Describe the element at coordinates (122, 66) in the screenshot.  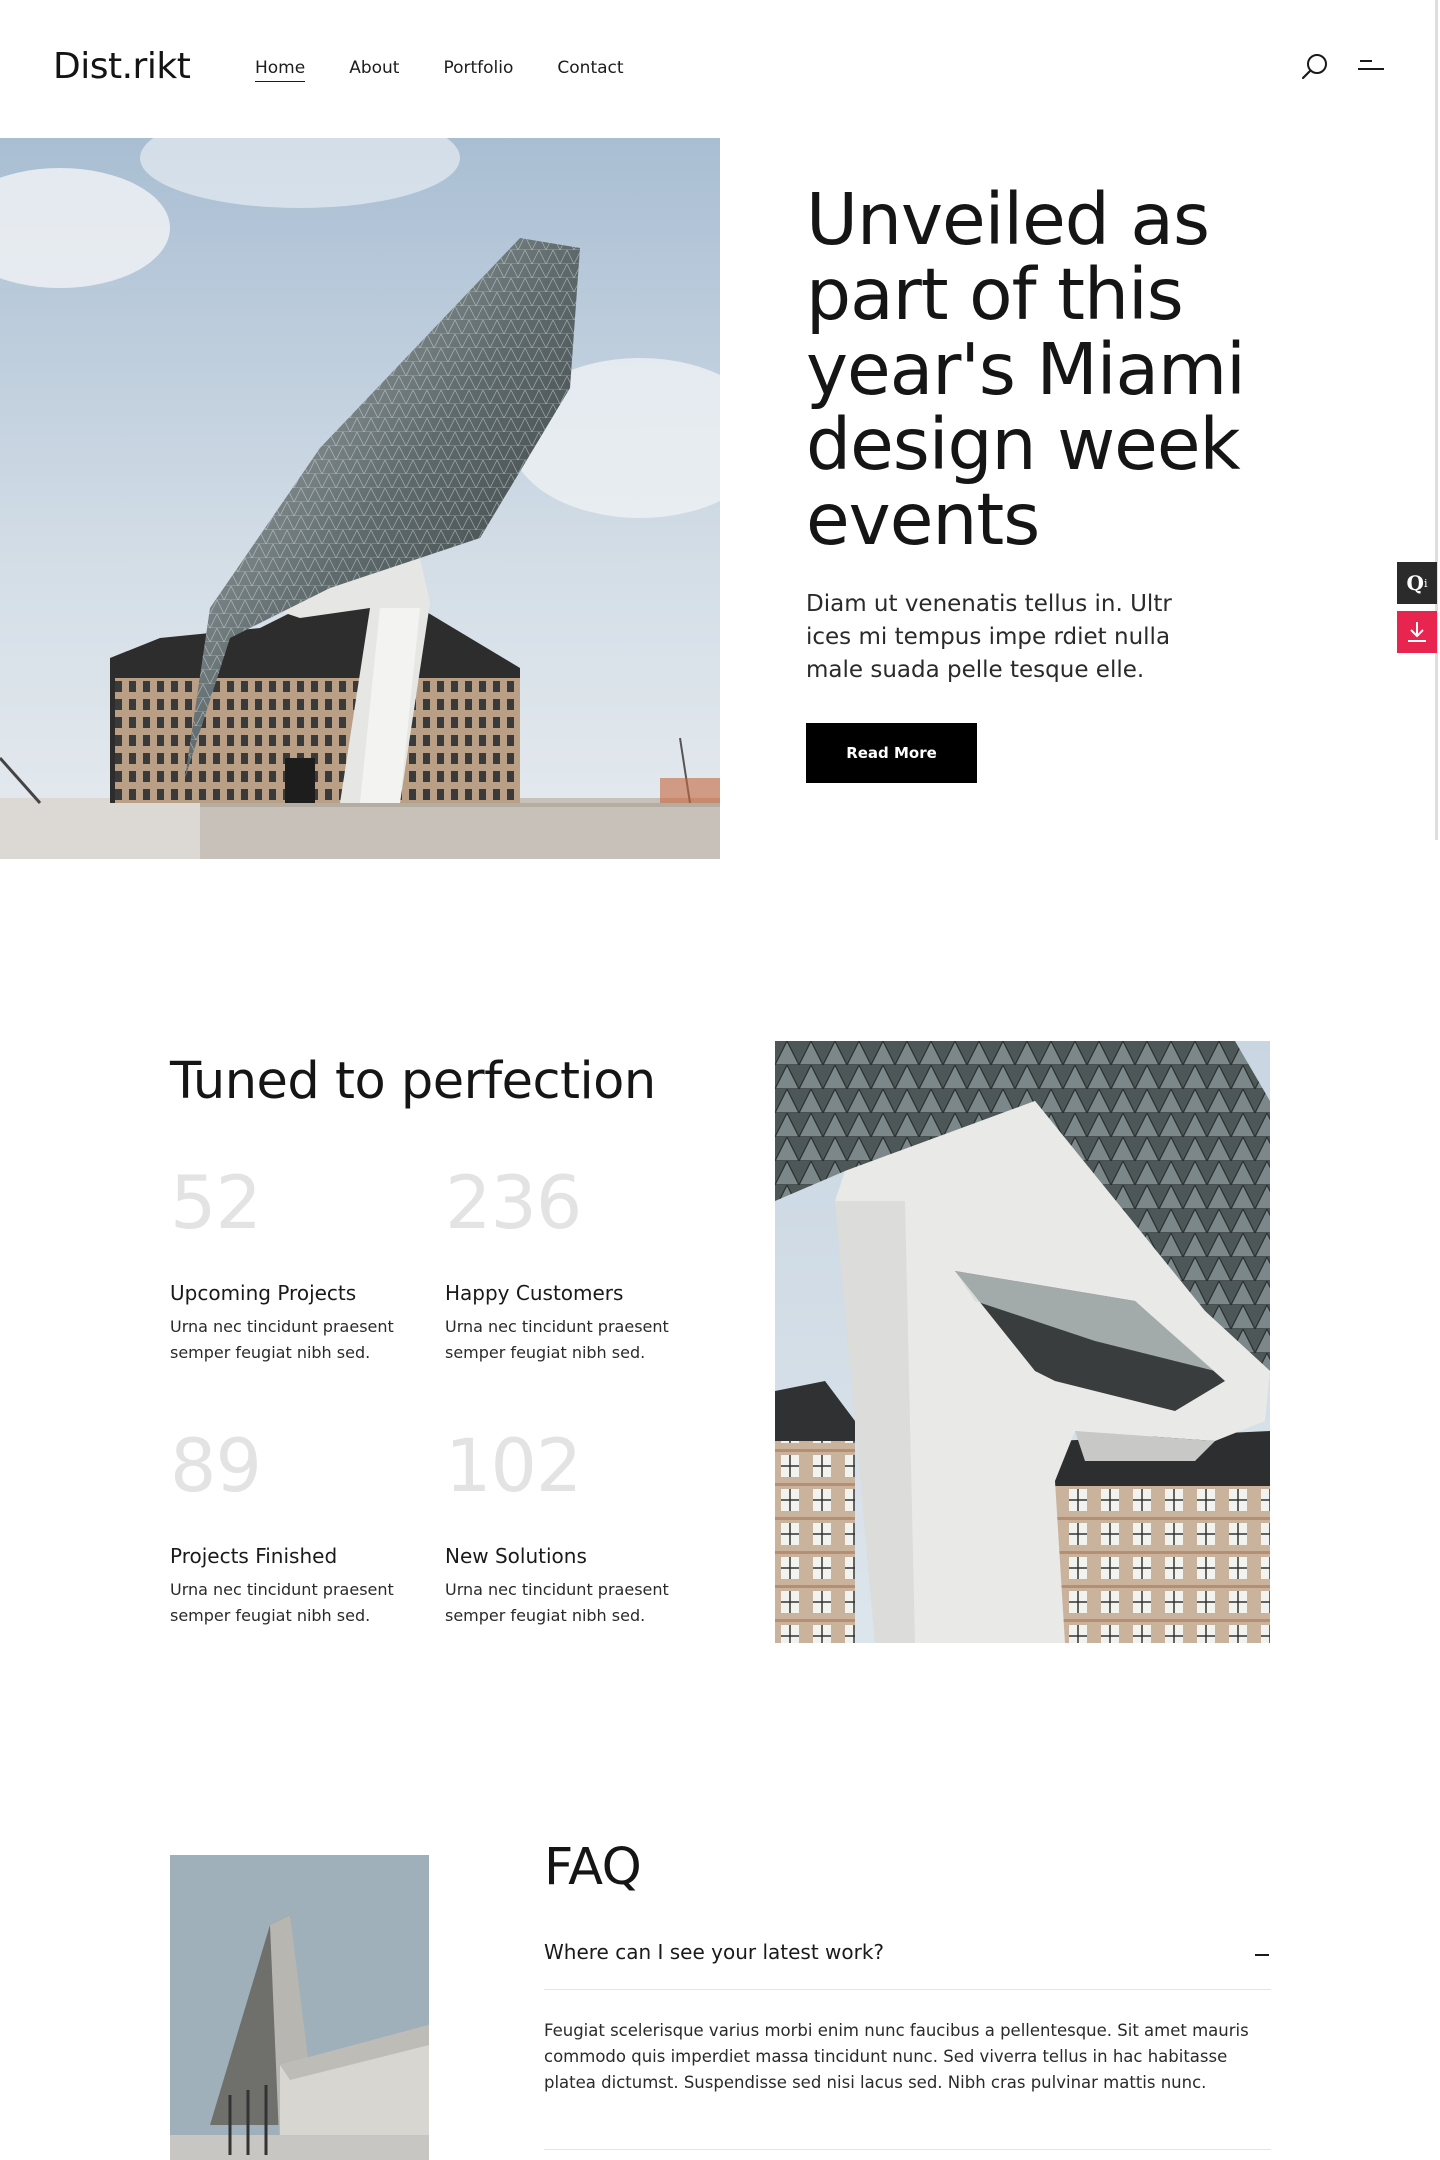
I see `site-logo: Dist.rikt` at that location.